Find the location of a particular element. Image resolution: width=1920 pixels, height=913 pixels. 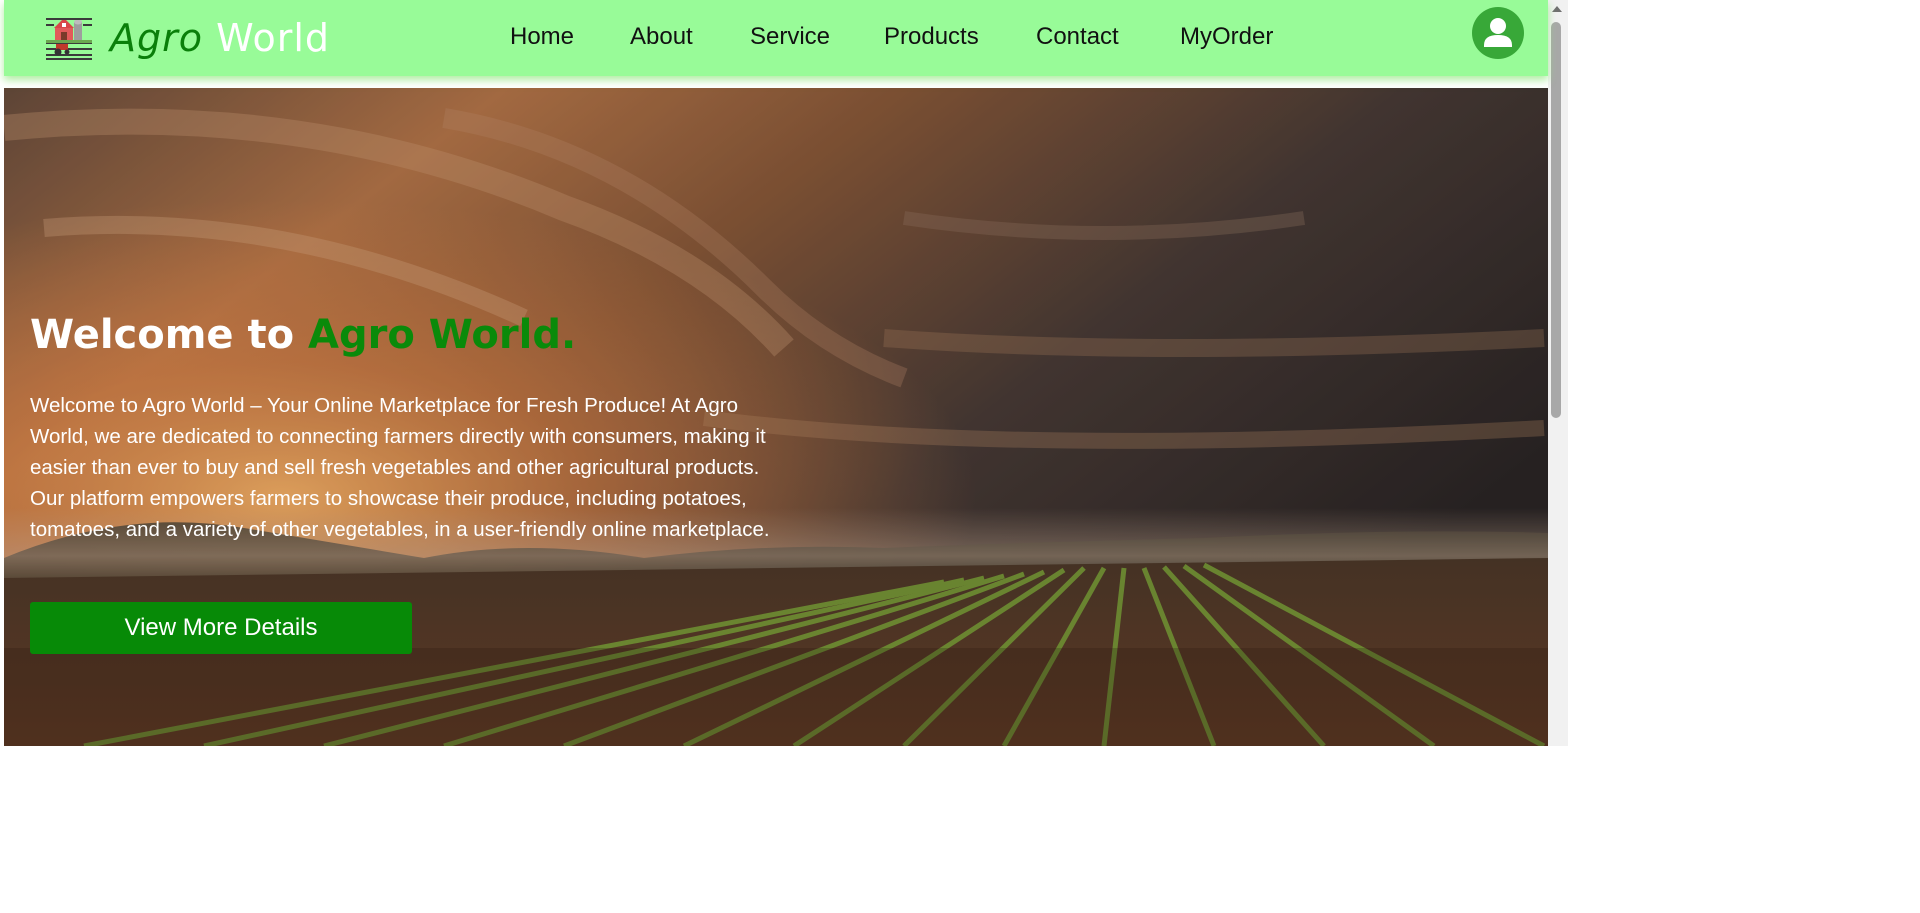

hero-title-prefix: Welcome to is located at coordinates (169, 335).